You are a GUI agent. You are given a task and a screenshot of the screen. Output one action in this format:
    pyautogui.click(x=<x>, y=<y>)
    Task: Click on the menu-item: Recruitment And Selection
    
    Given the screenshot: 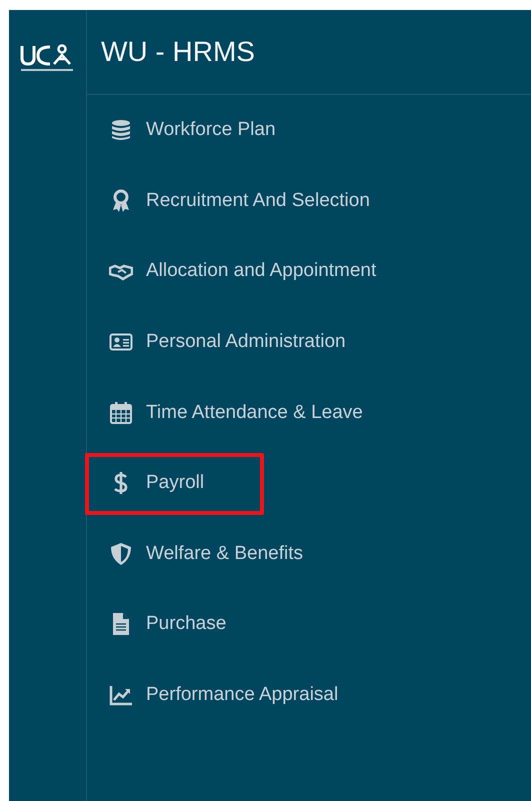 What is the action you would take?
    pyautogui.click(x=258, y=201)
    